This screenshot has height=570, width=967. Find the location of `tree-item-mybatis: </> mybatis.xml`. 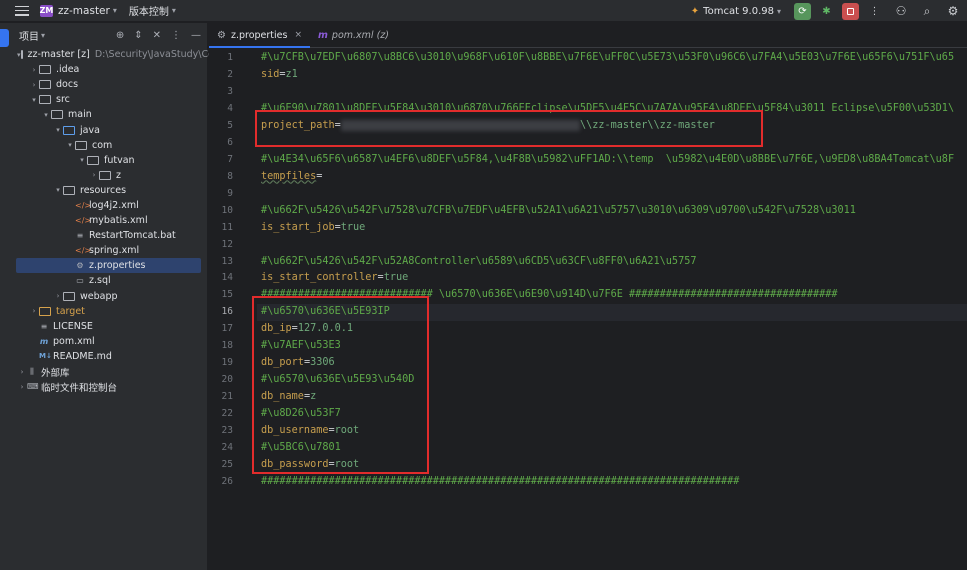

tree-item-mybatis: </> mybatis.xml is located at coordinates (108, 220).